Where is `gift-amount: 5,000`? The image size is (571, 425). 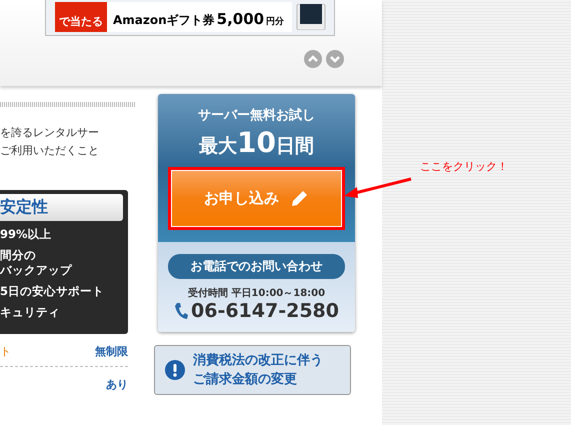
gift-amount: 5,000 is located at coordinates (240, 19).